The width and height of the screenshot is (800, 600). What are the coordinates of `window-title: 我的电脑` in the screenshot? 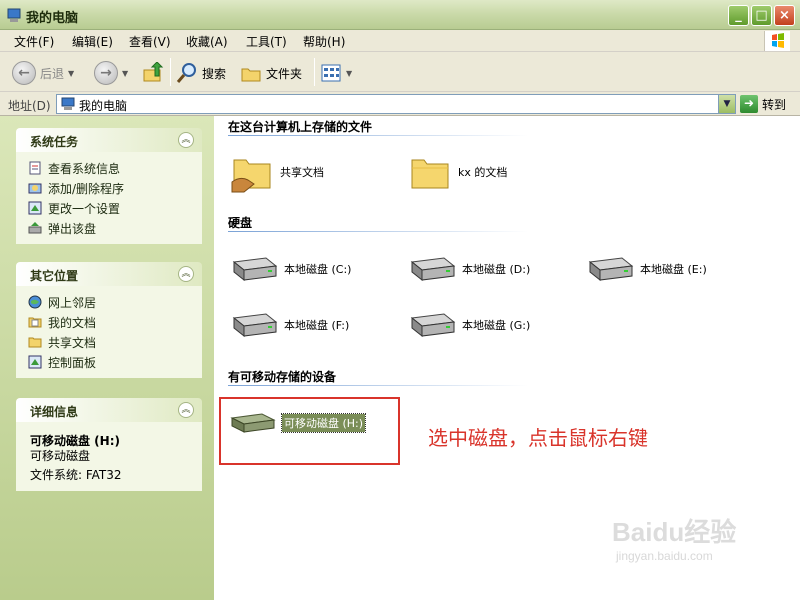 It's located at (52, 18).